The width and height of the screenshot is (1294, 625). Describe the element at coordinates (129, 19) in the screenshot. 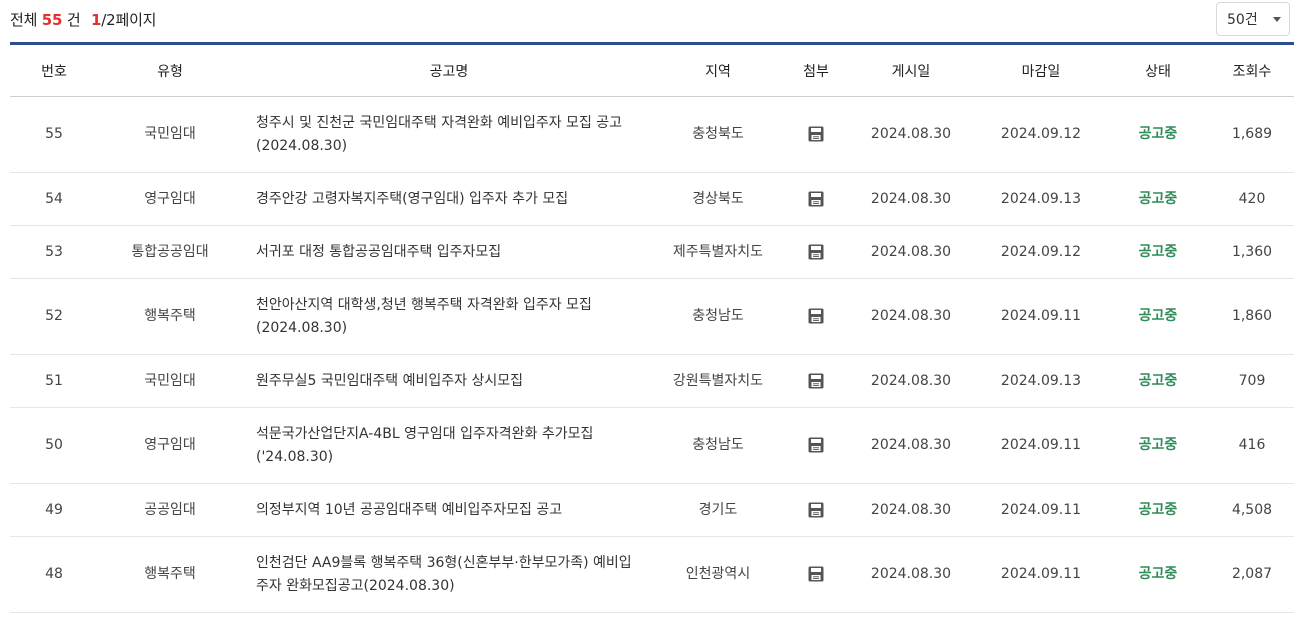

I see `page-total: /2페이지` at that location.